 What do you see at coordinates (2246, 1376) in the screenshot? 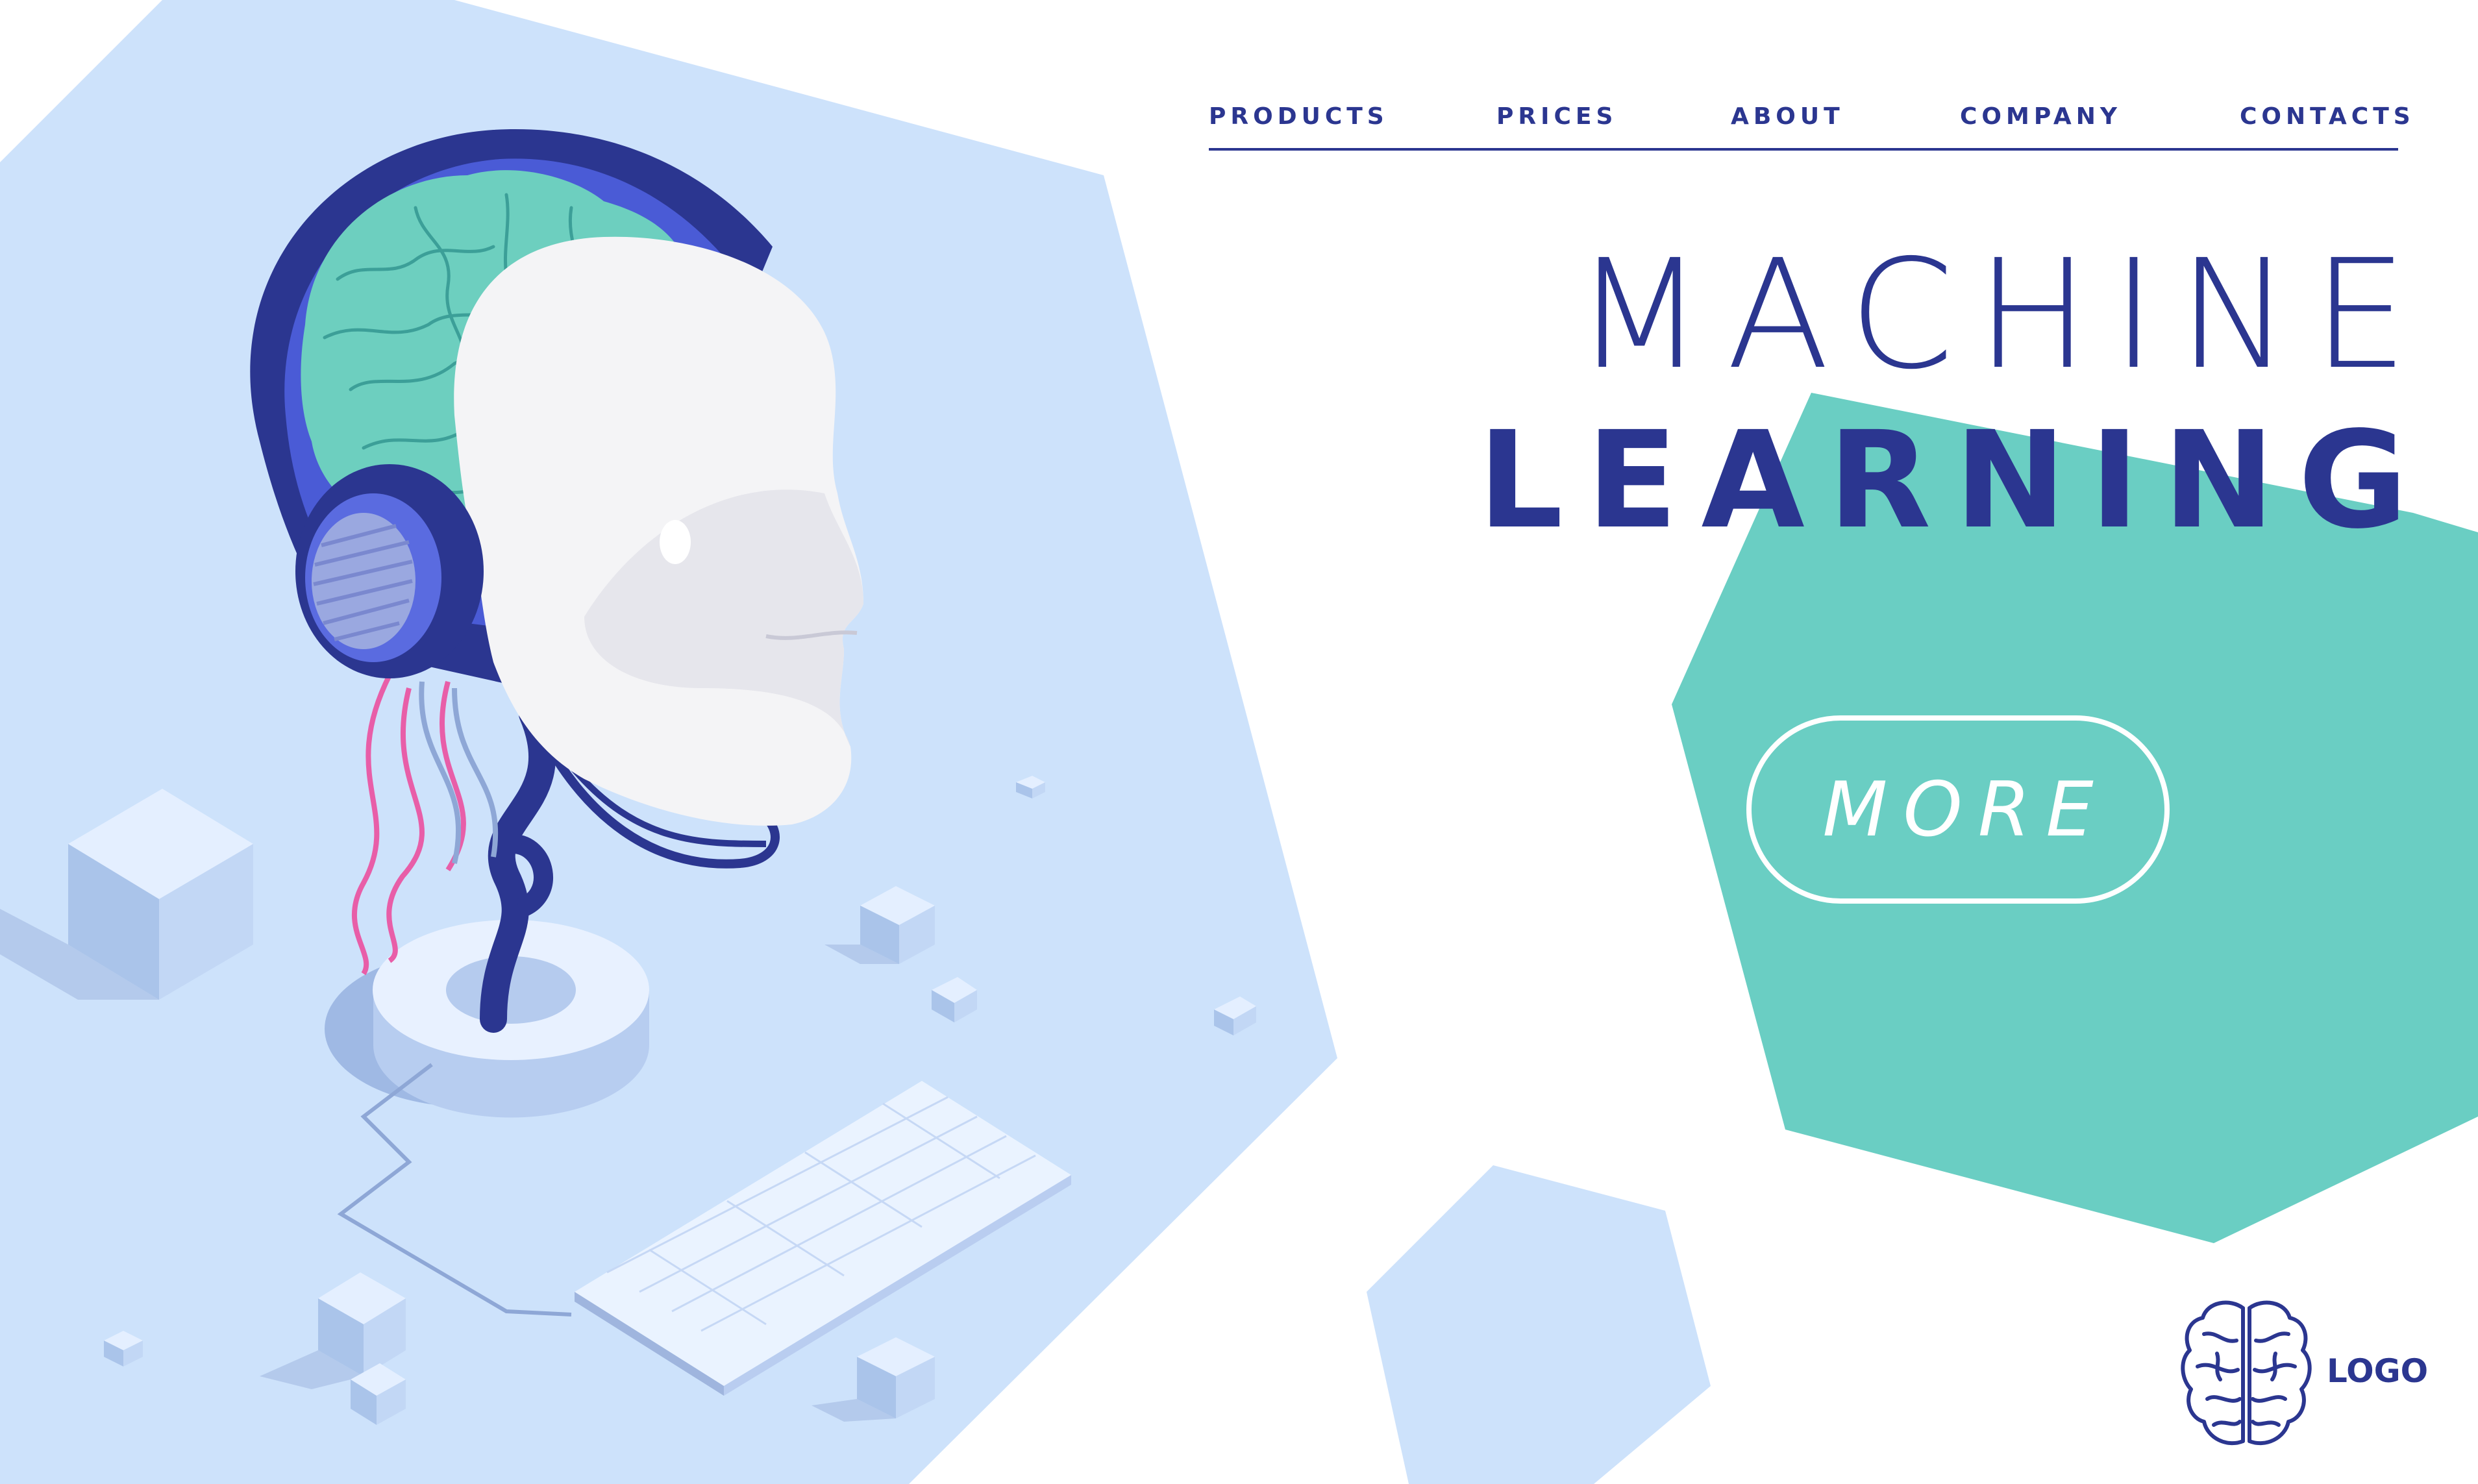
I see `brain-logo-icon` at bounding box center [2246, 1376].